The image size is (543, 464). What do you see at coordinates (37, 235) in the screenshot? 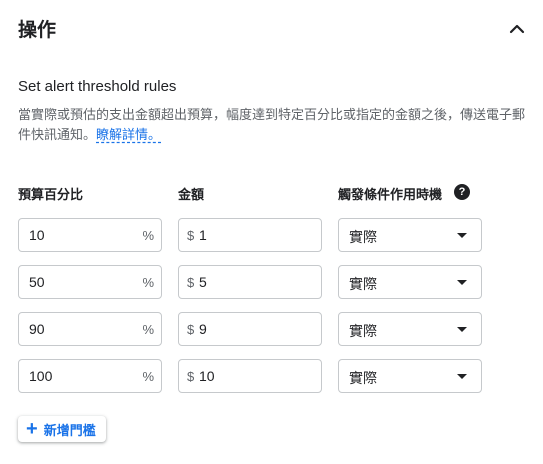
I see `percent-value: 10` at bounding box center [37, 235].